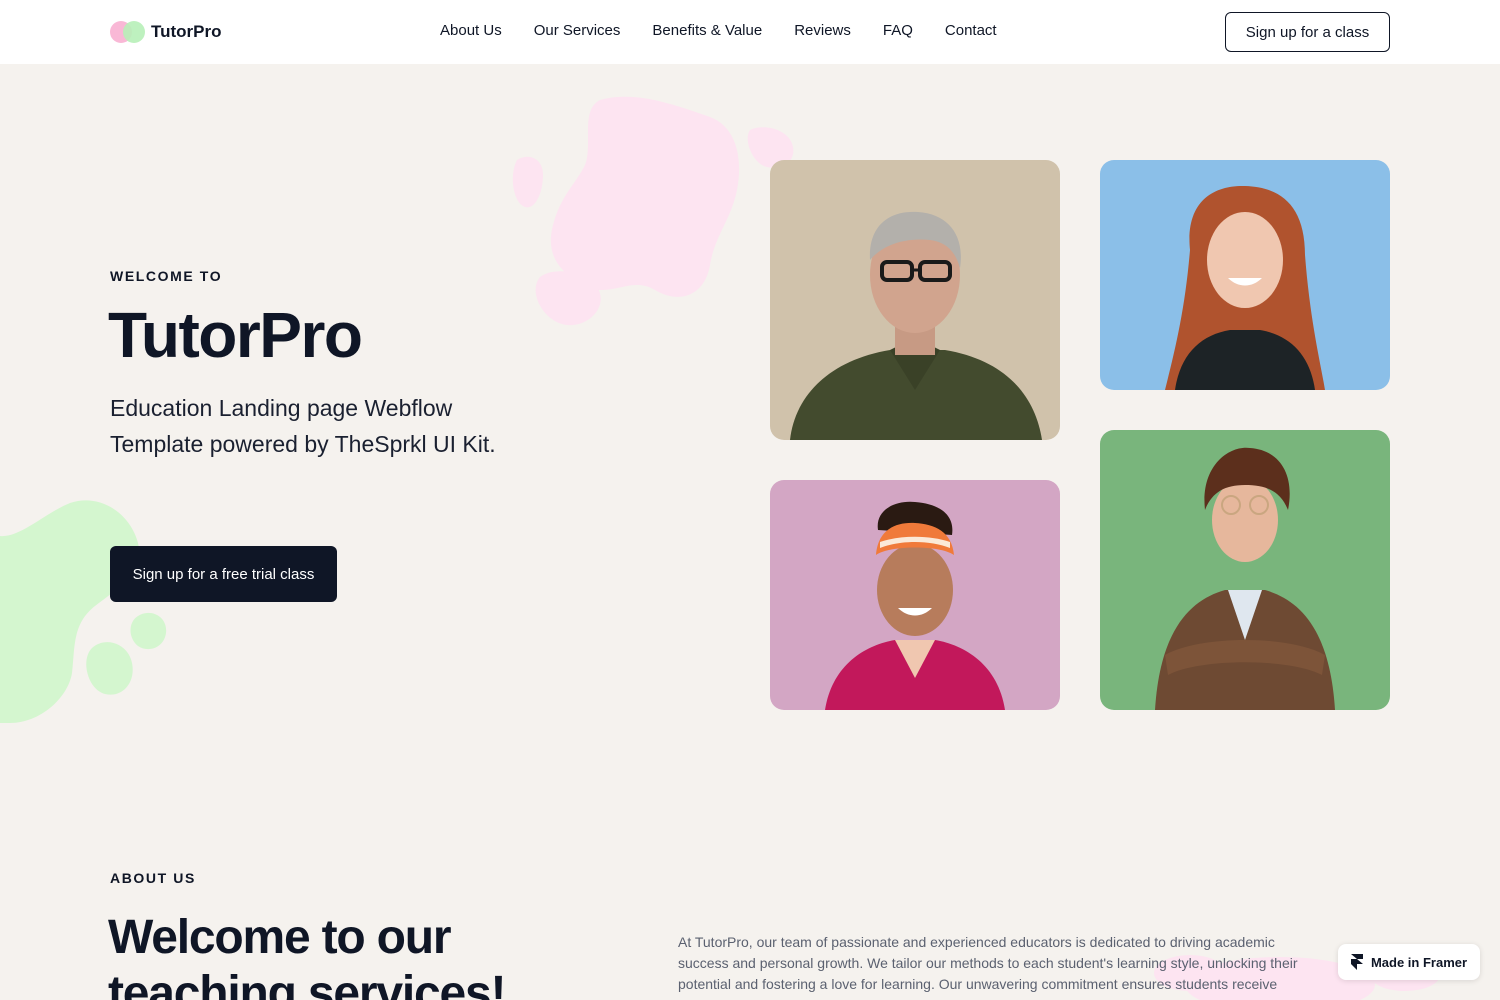 The height and width of the screenshot is (1000, 1500). I want to click on pink-blob-decoration, so click(653, 211).